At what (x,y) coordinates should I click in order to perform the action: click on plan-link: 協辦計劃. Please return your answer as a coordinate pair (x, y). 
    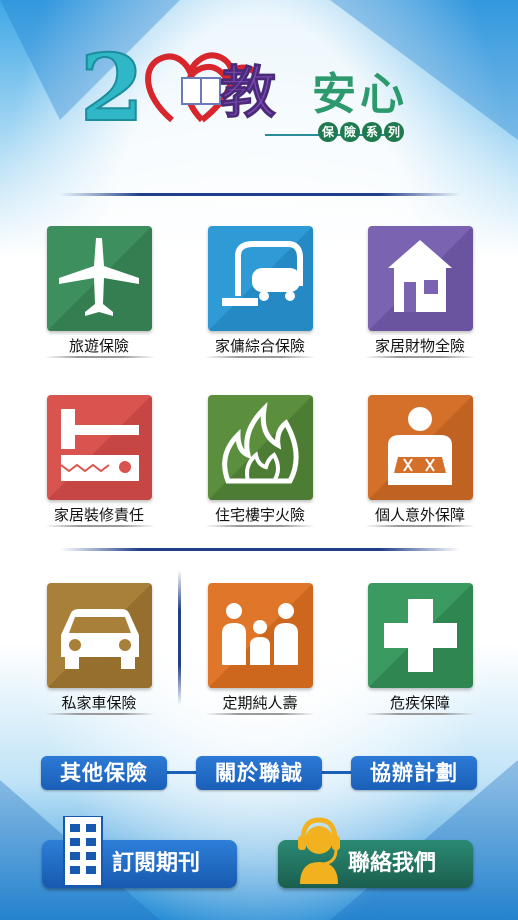
    Looking at the image, I should click on (414, 773).